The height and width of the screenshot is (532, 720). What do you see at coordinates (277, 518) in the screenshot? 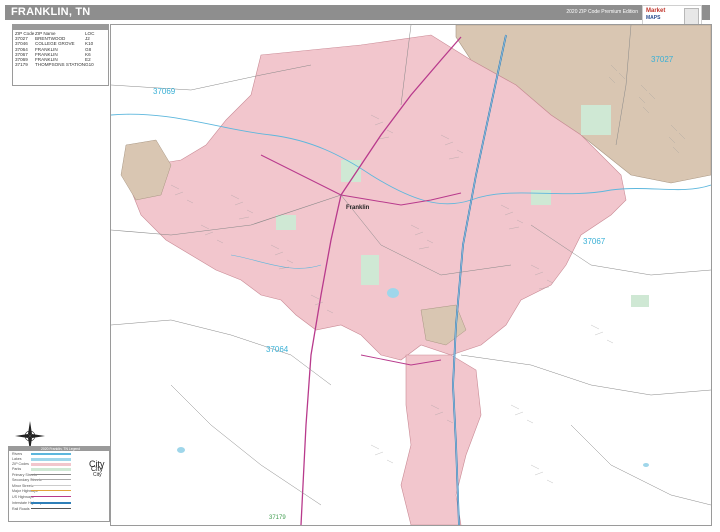
I see `zip-label-37179: 37179` at bounding box center [277, 518].